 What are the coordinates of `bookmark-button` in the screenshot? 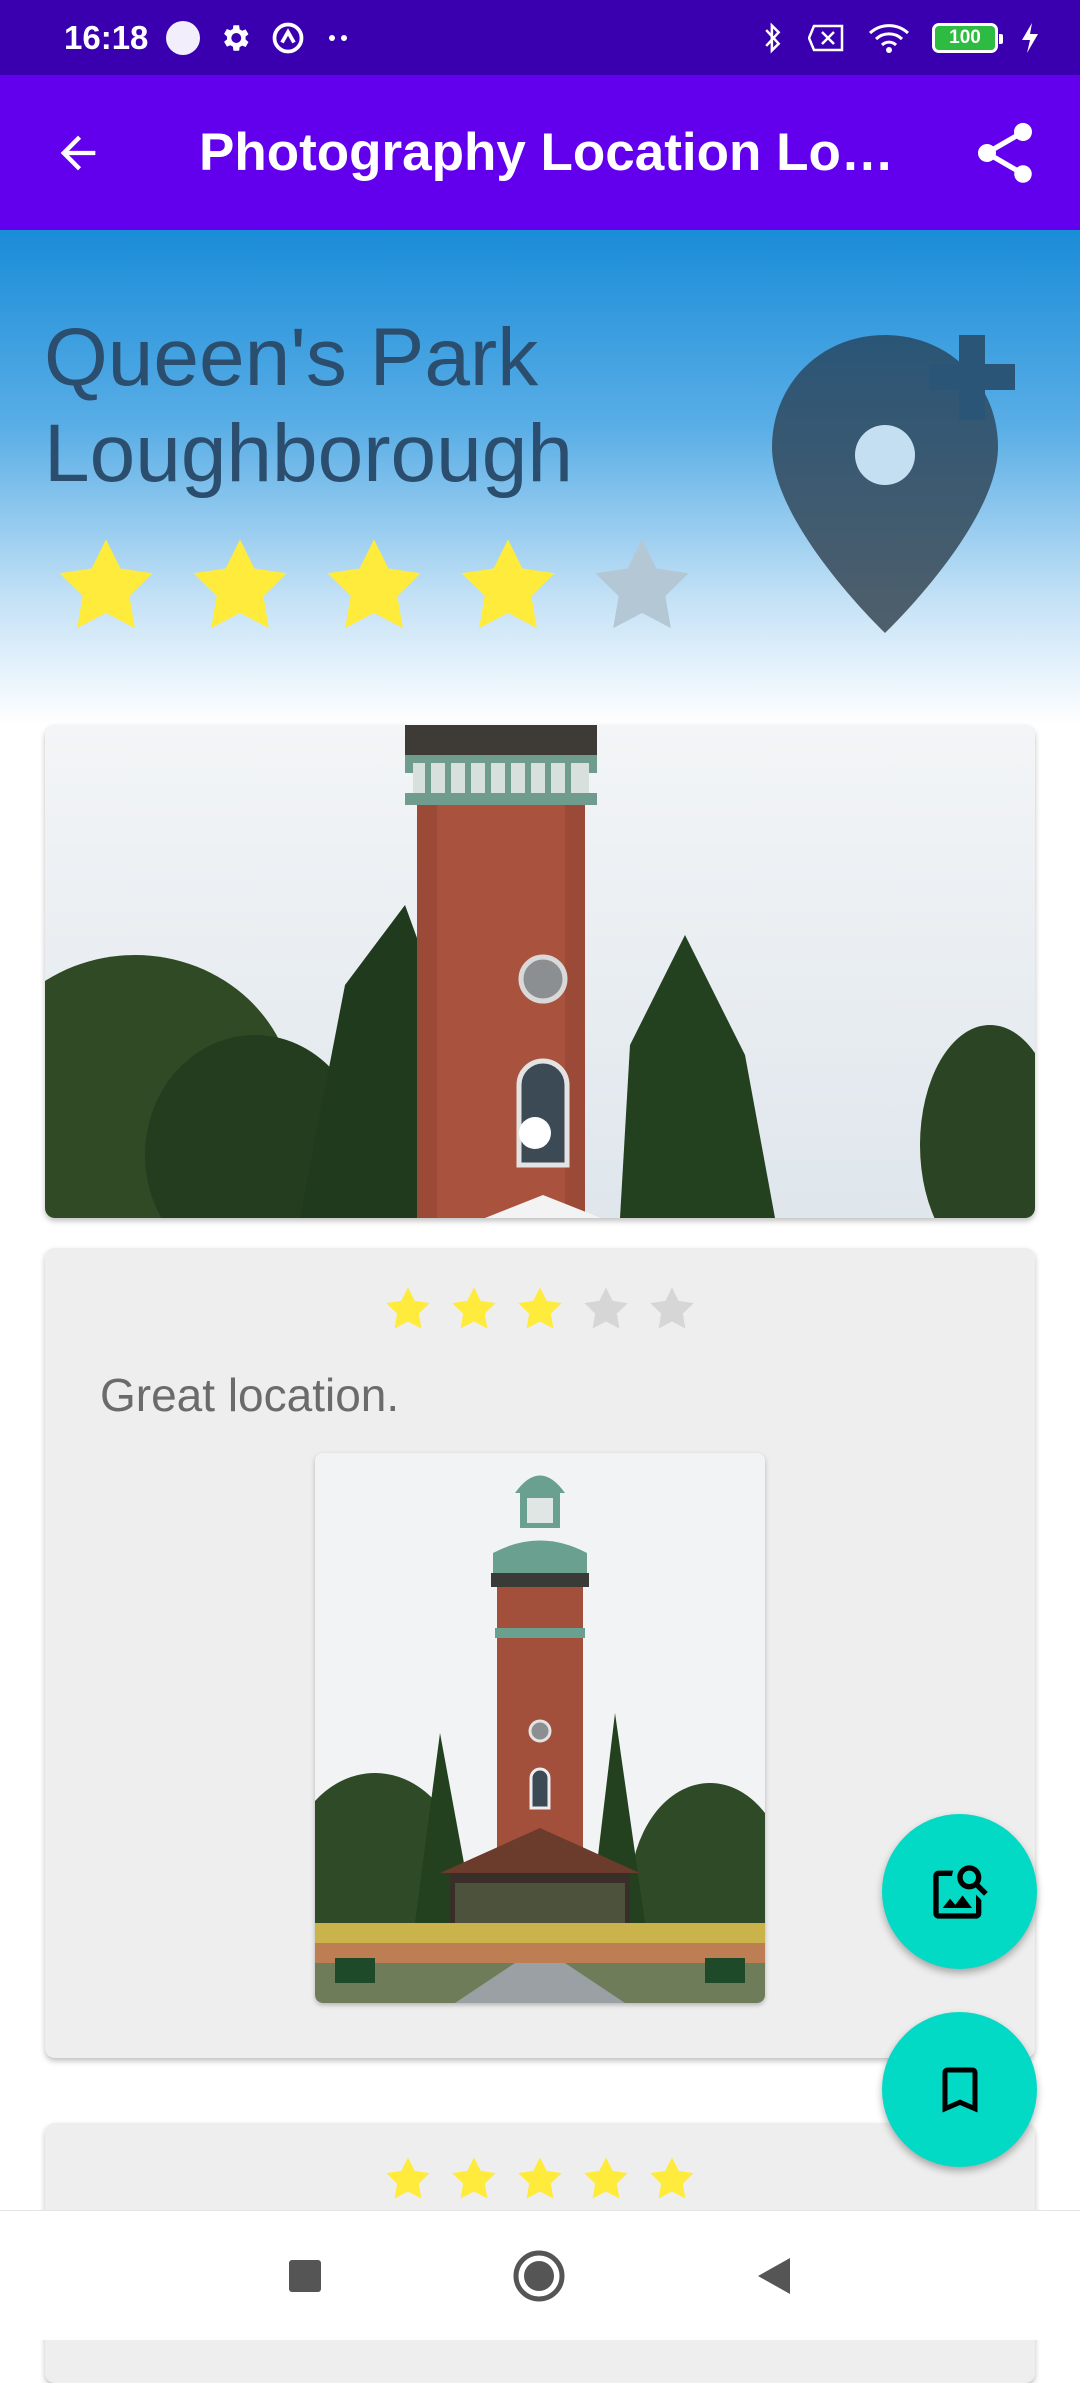 It's located at (959, 2089).